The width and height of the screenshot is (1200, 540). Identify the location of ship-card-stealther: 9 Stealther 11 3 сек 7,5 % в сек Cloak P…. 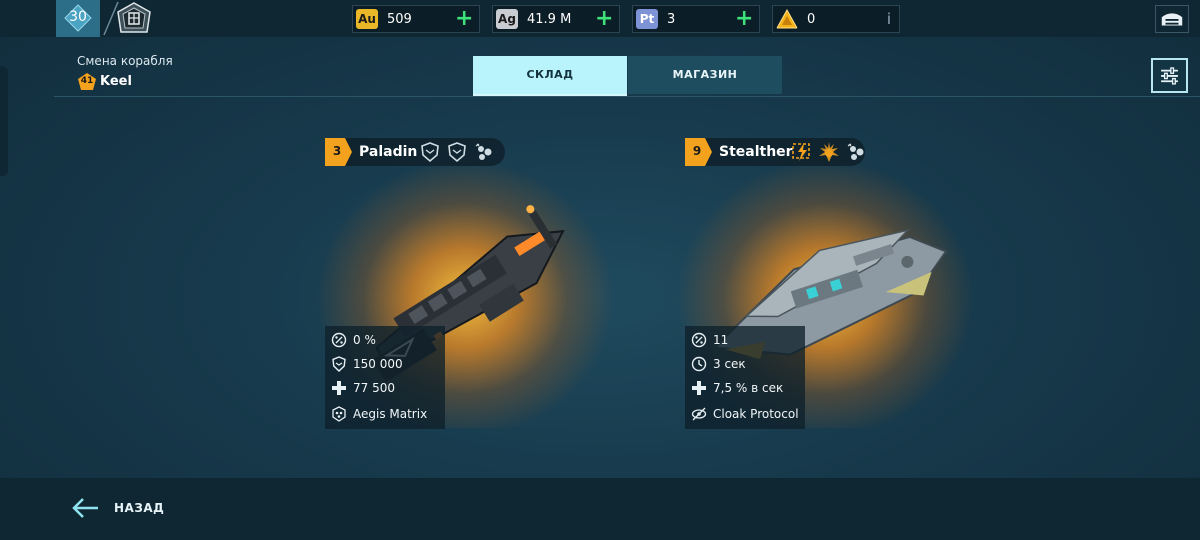
(830, 288).